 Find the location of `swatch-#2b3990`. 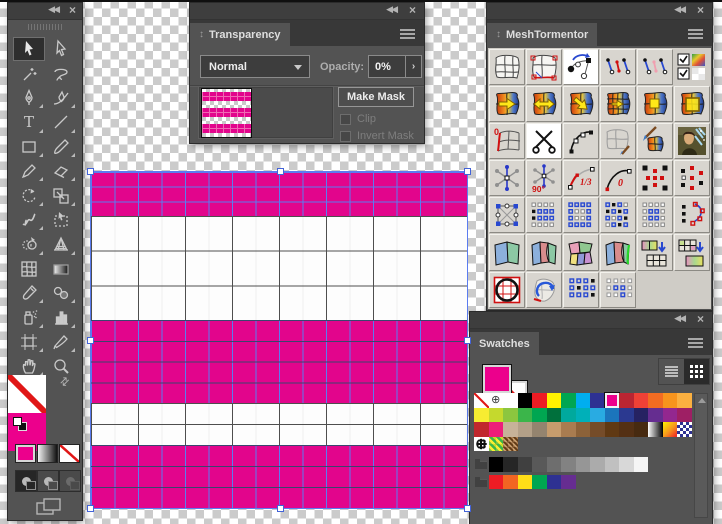

swatch-#2b3990 is located at coordinates (626, 414).